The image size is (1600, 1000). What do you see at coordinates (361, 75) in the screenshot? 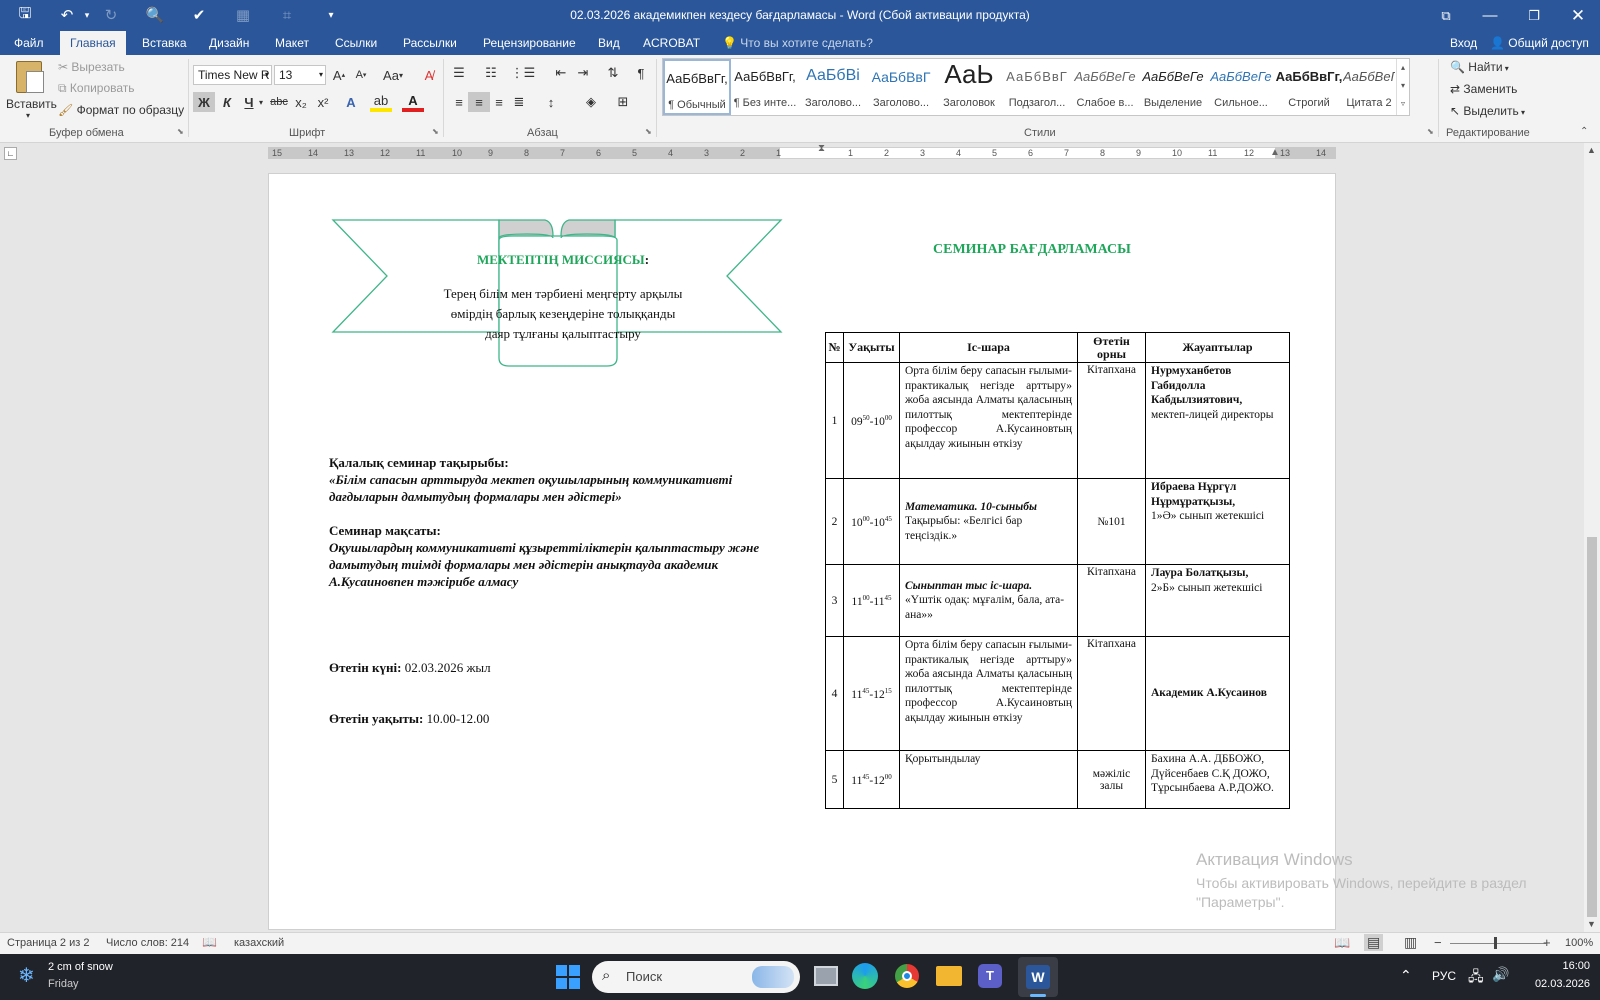
I see `shrink-font-icon: A ▾` at bounding box center [361, 75].